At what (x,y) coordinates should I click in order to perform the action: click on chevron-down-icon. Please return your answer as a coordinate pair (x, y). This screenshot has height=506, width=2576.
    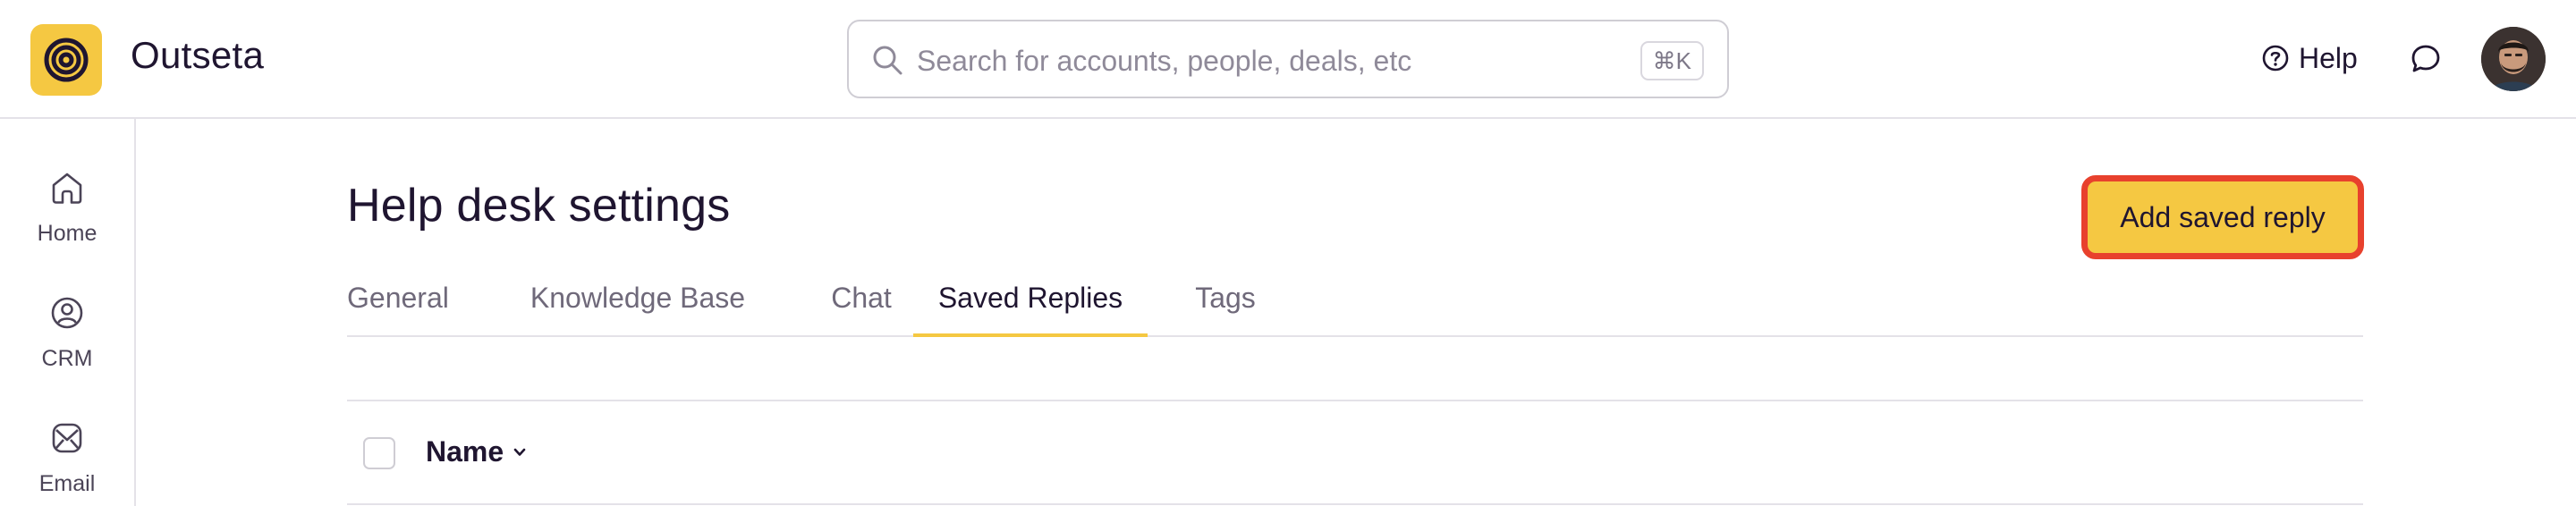
    Looking at the image, I should click on (519, 452).